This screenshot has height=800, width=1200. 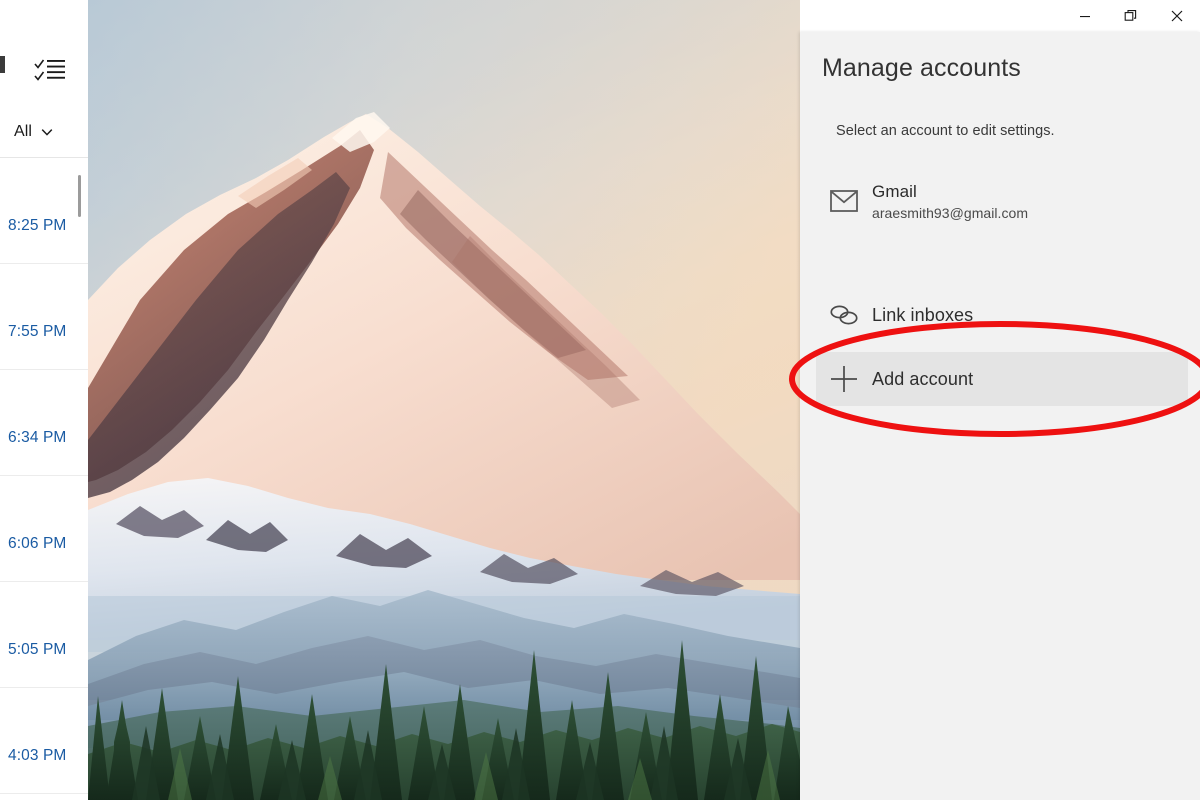 What do you see at coordinates (923, 314) in the screenshot?
I see `link-inboxes-label: Link inboxes` at bounding box center [923, 314].